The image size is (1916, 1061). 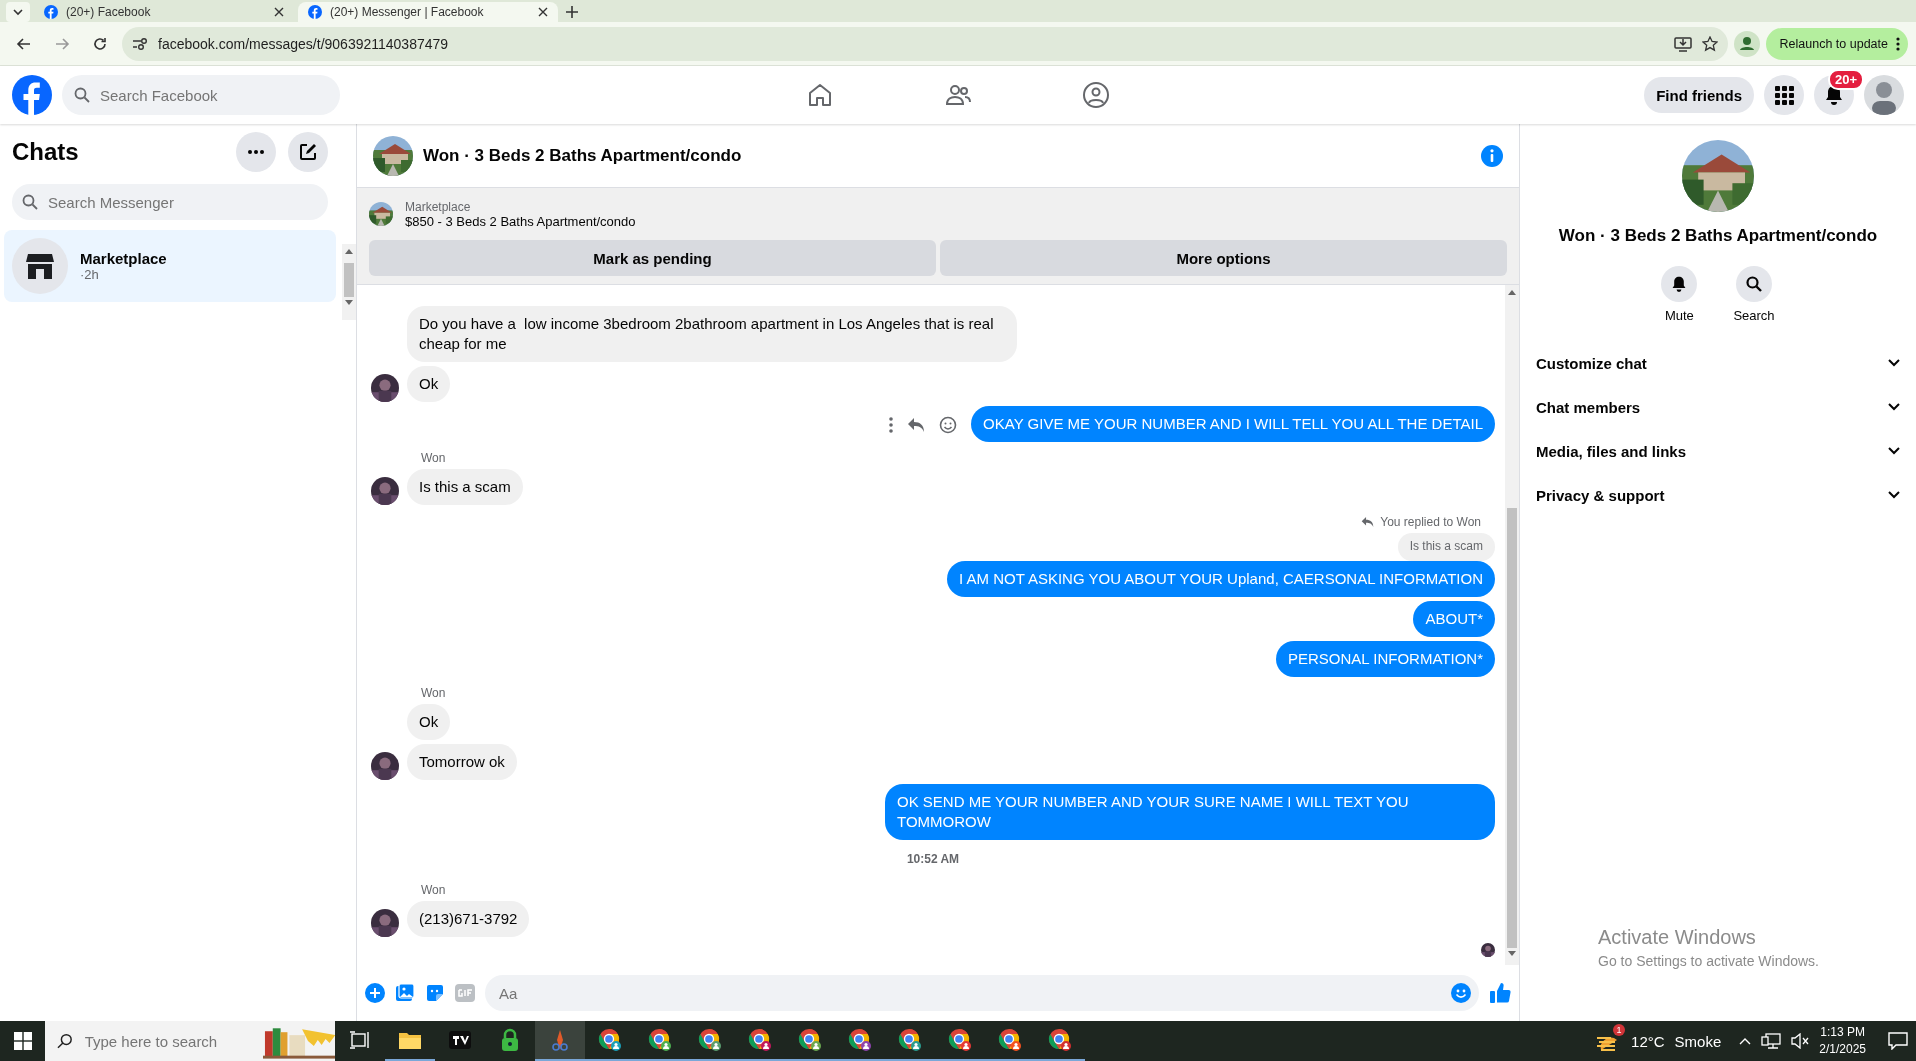 I want to click on compose-icon, so click(x=308, y=152).